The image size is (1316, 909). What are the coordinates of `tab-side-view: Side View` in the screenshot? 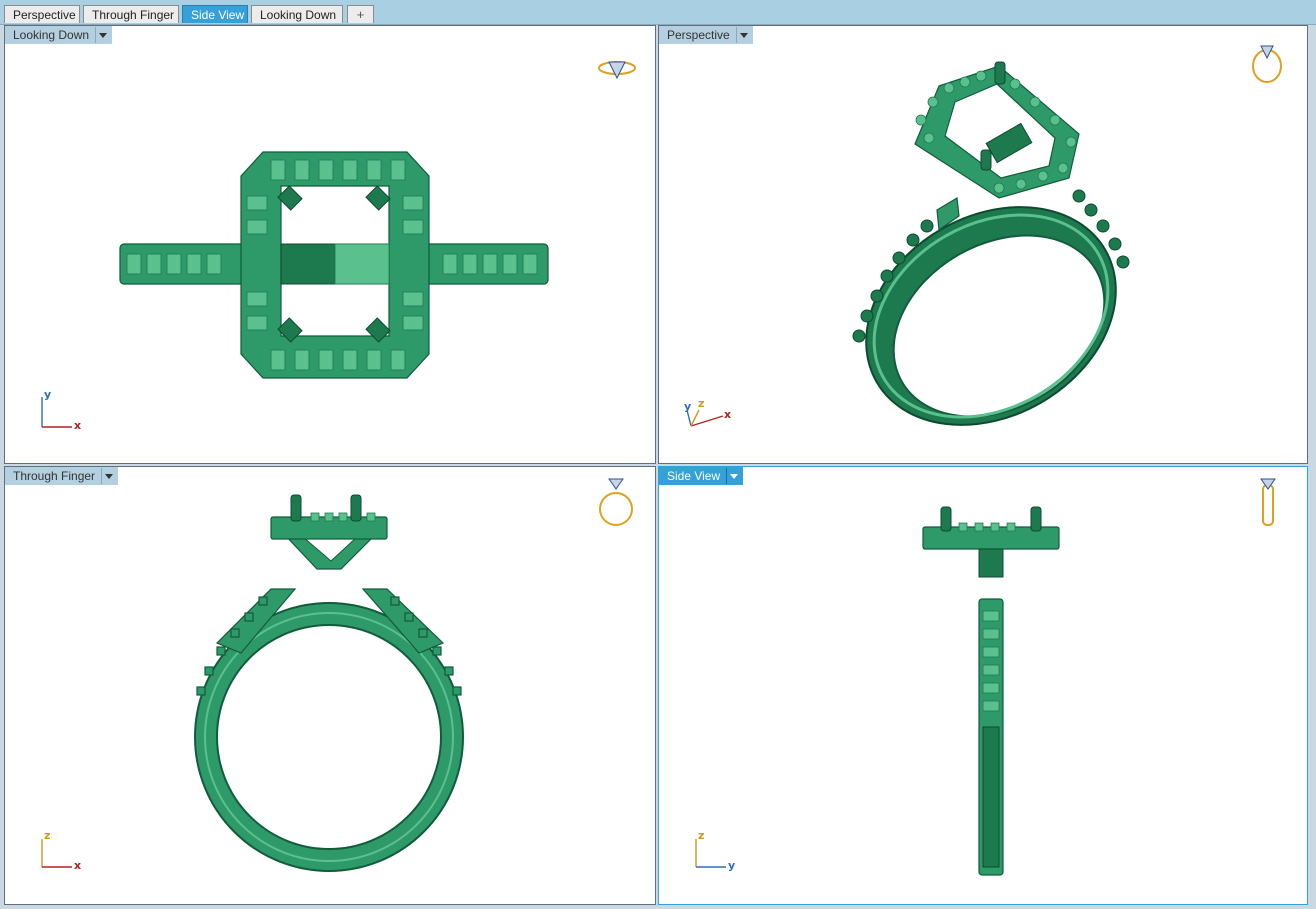 It's located at (215, 14).